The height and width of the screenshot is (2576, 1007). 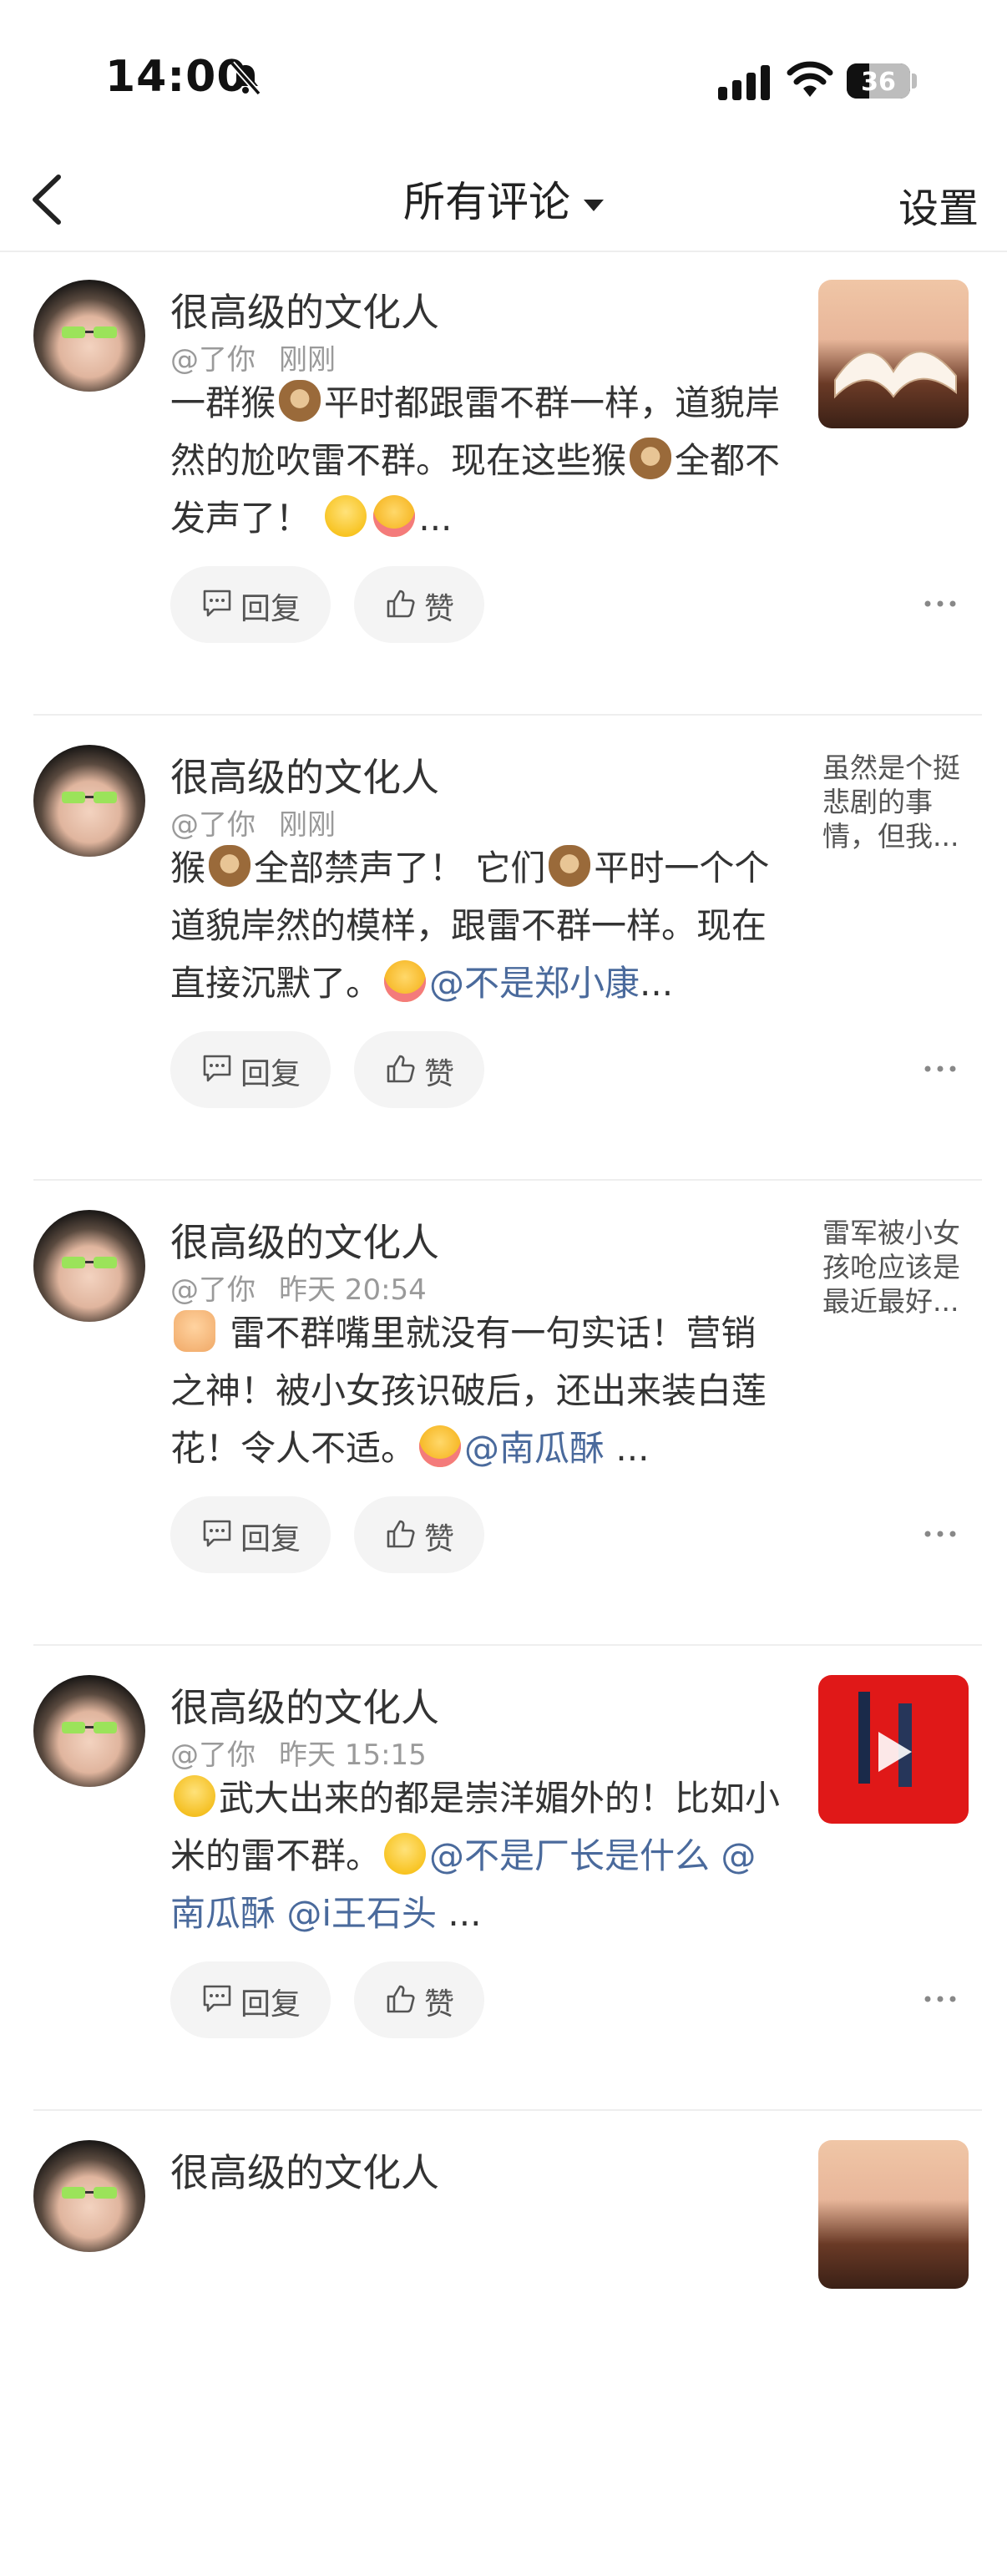 What do you see at coordinates (744, 82) in the screenshot?
I see `cellular-signal-icon` at bounding box center [744, 82].